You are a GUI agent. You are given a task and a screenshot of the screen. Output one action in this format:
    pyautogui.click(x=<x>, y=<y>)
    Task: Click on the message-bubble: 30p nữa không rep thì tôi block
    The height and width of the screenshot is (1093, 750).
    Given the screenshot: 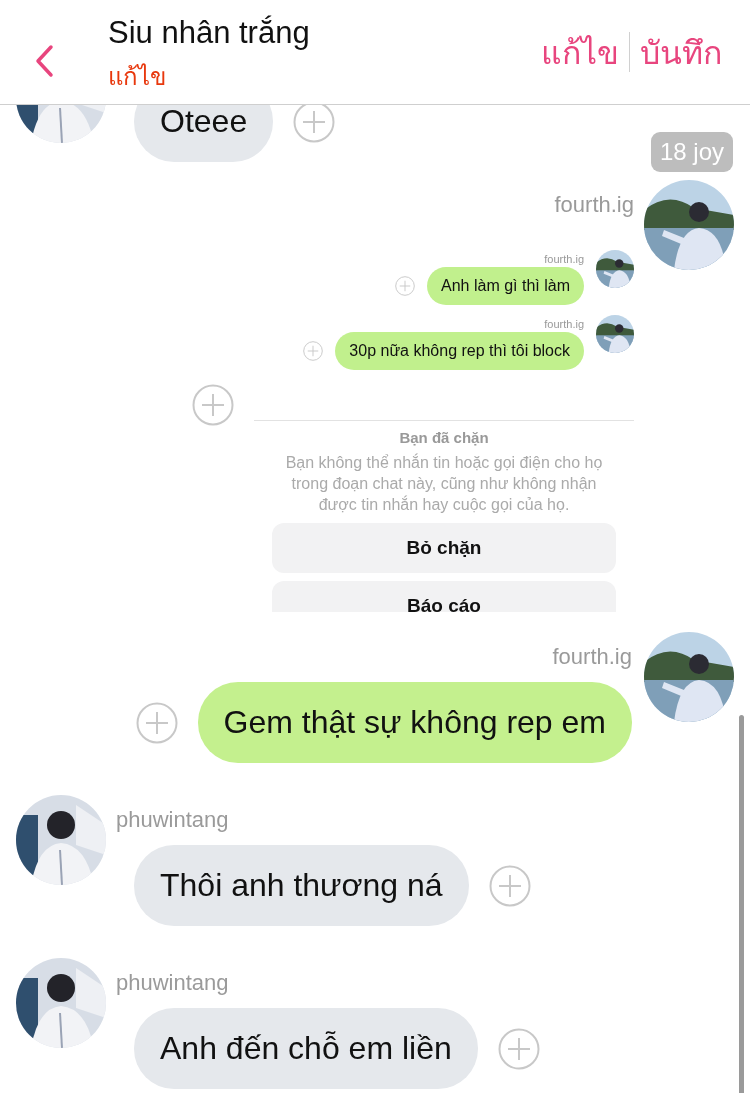 What is the action you would take?
    pyautogui.click(x=459, y=351)
    